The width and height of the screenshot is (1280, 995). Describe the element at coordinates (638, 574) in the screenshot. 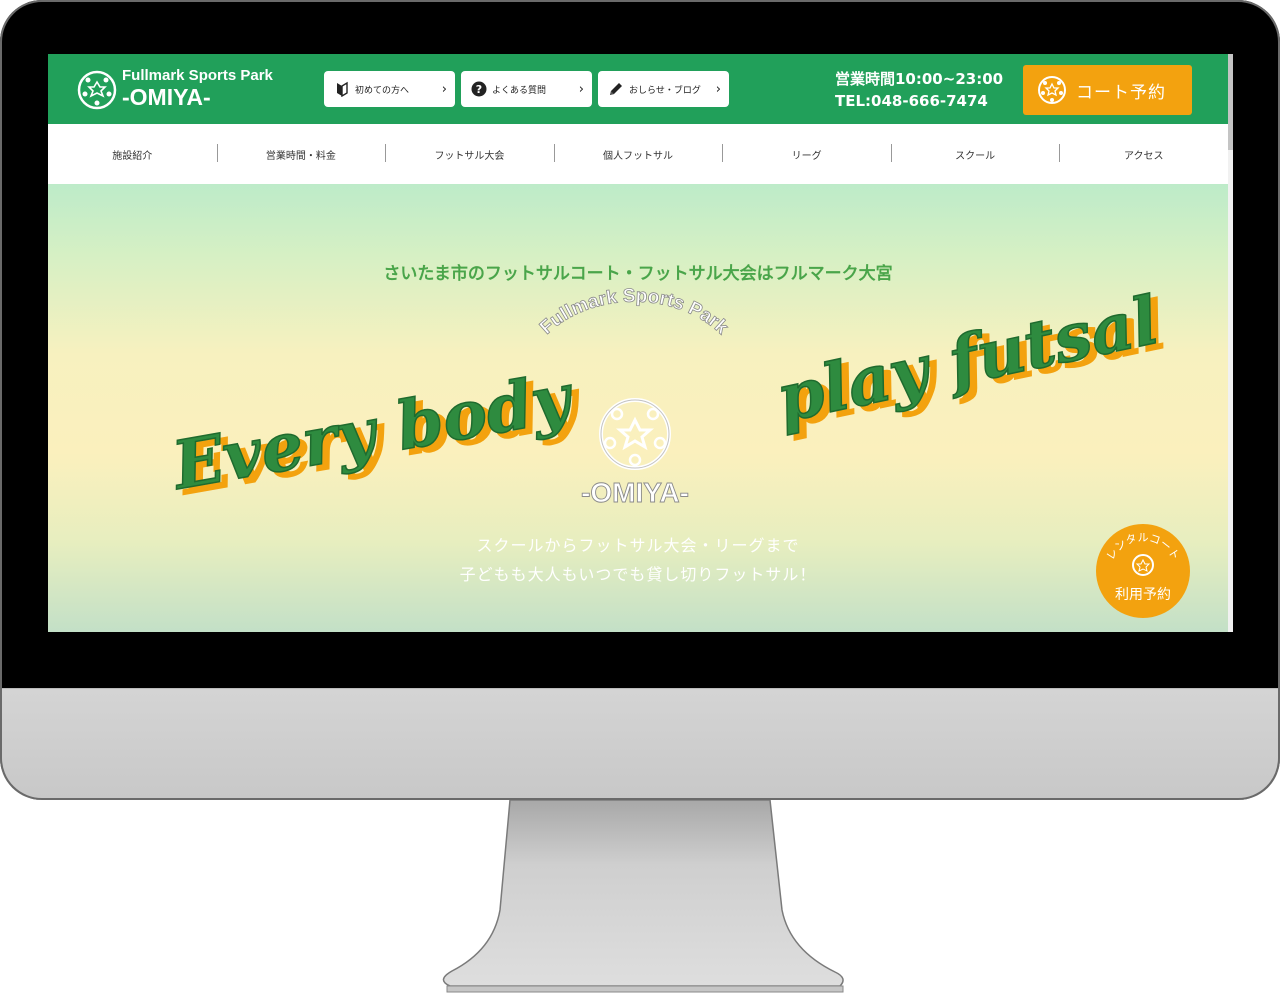

I see `hero-subtext-line2: 子どもも大人もいつでも貸し切りフットサル！` at that location.